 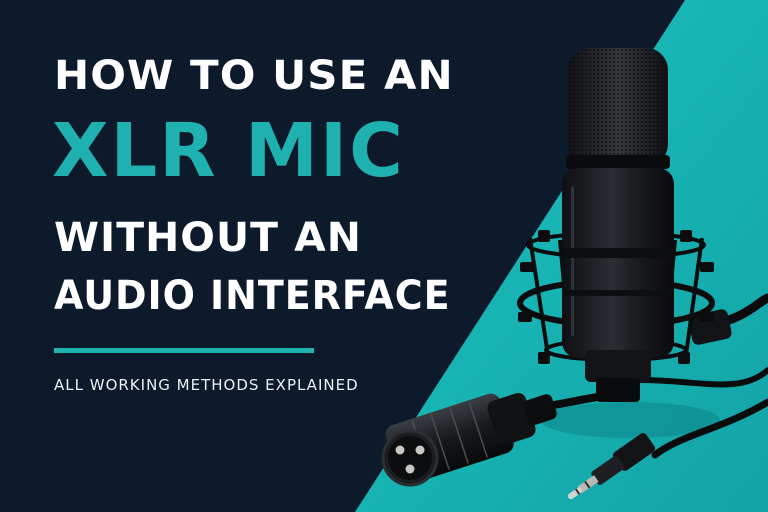 What do you see at coordinates (208, 238) in the screenshot?
I see `headline-line-3: WITHOUT AN` at bounding box center [208, 238].